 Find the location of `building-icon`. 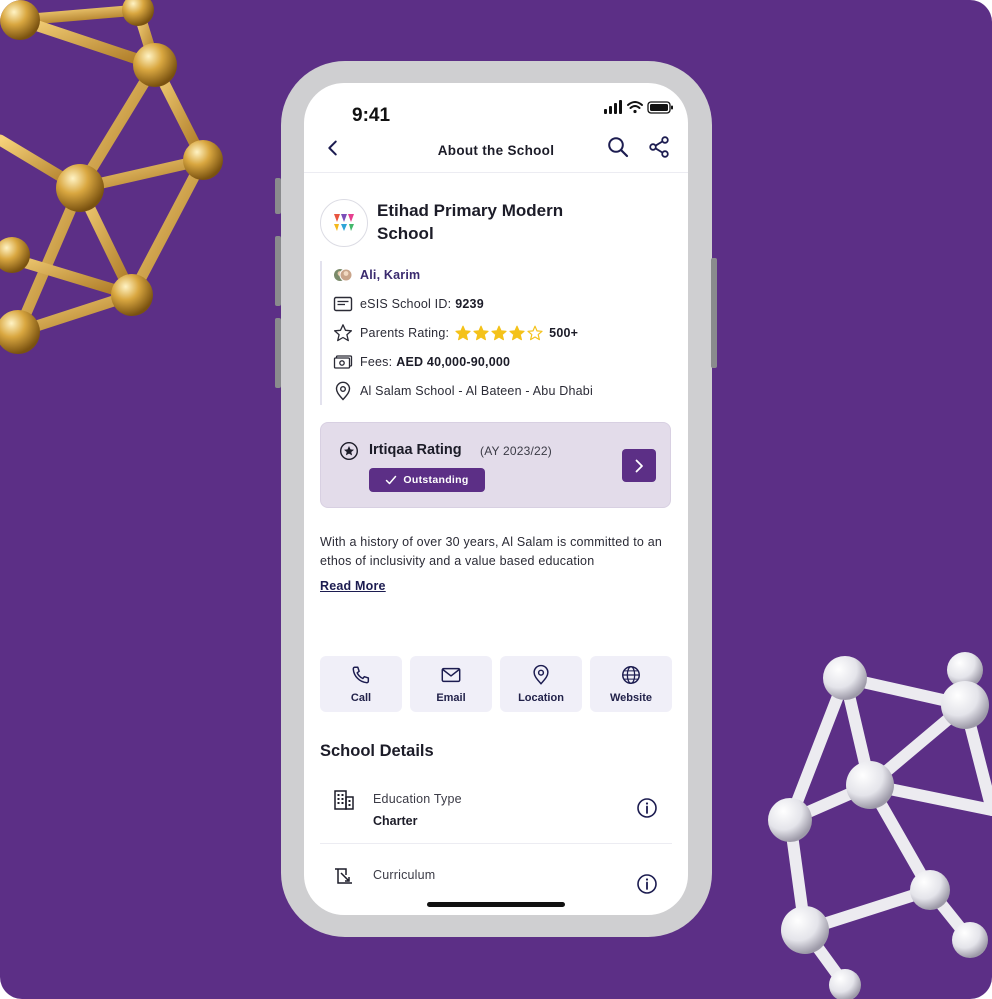

building-icon is located at coordinates (344, 800).